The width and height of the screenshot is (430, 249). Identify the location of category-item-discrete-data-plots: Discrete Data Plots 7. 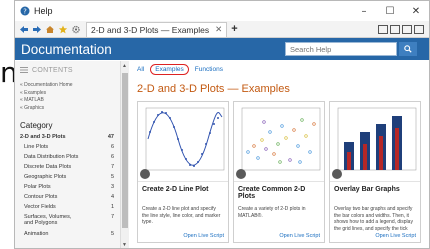
(67, 167).